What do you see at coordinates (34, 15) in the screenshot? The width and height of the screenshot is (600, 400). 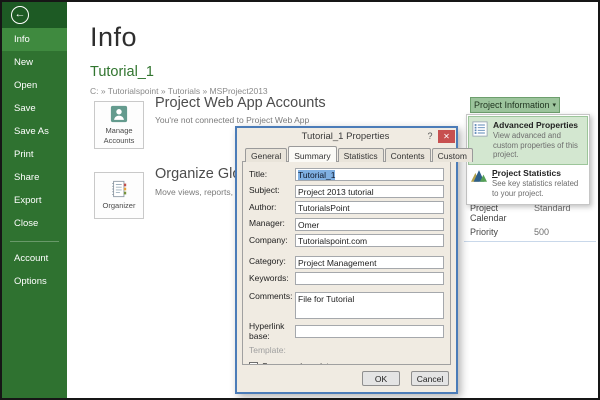 I see `back-band: ←` at bounding box center [34, 15].